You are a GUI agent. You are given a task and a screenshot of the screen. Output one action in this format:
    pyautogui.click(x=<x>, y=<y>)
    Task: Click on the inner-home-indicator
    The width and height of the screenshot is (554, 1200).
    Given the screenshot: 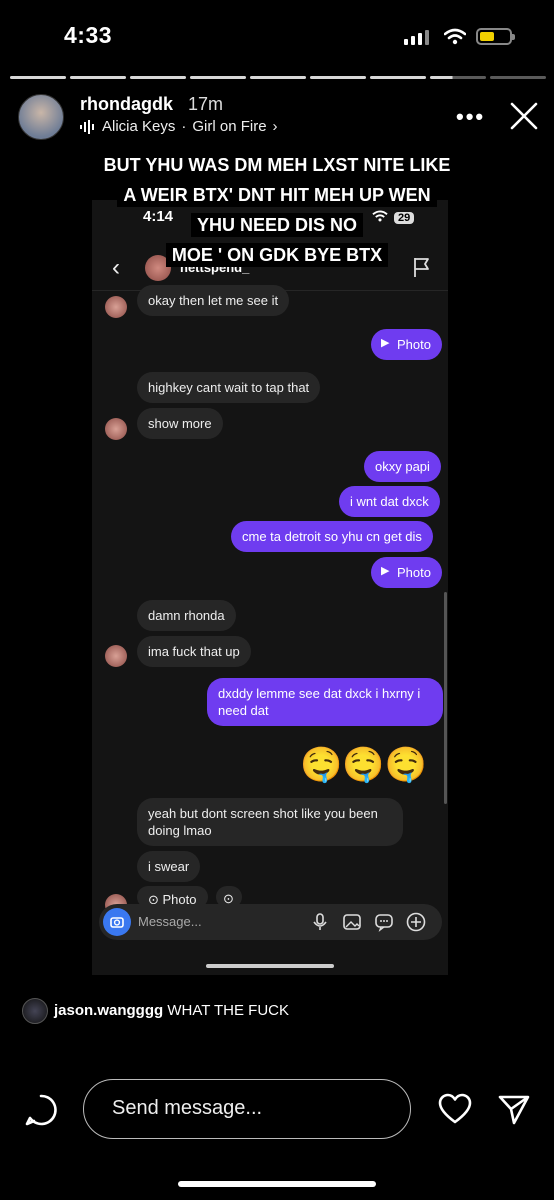 What is the action you would take?
    pyautogui.click(x=270, y=966)
    